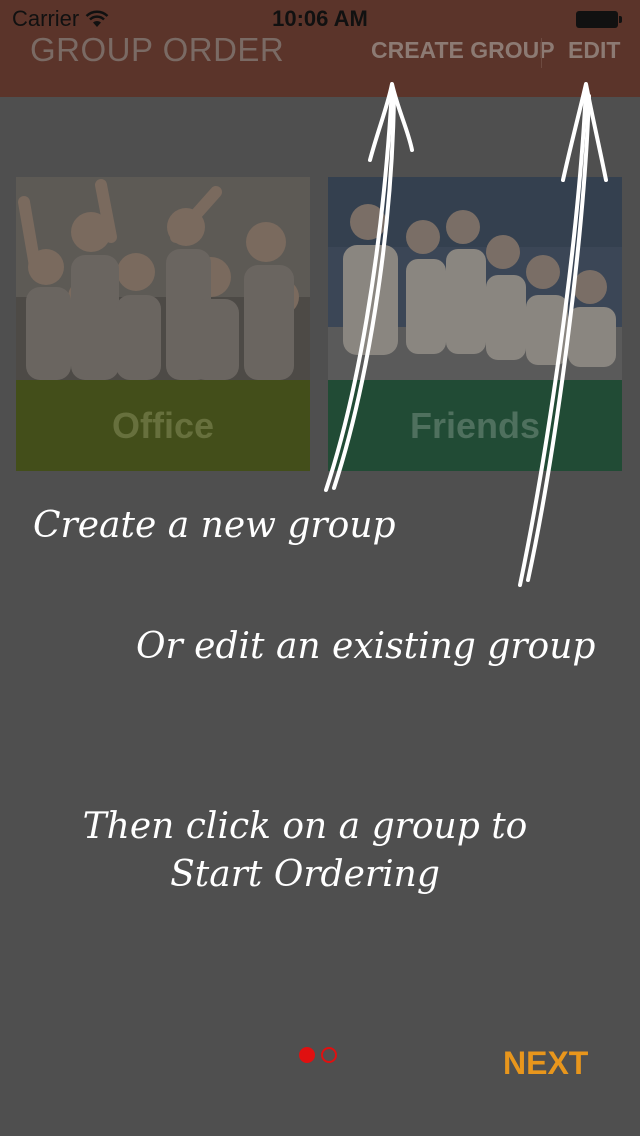 This screenshot has height=1136, width=640. Describe the element at coordinates (305, 826) in the screenshot. I see `hint-then-line-1: Then click on a group to` at that location.